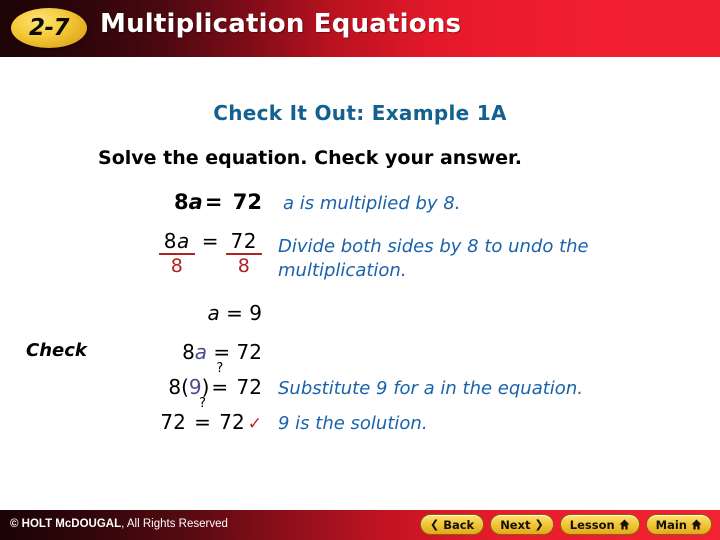 The height and width of the screenshot is (540, 720). I want to click on next-button-label: Next, so click(515, 524).